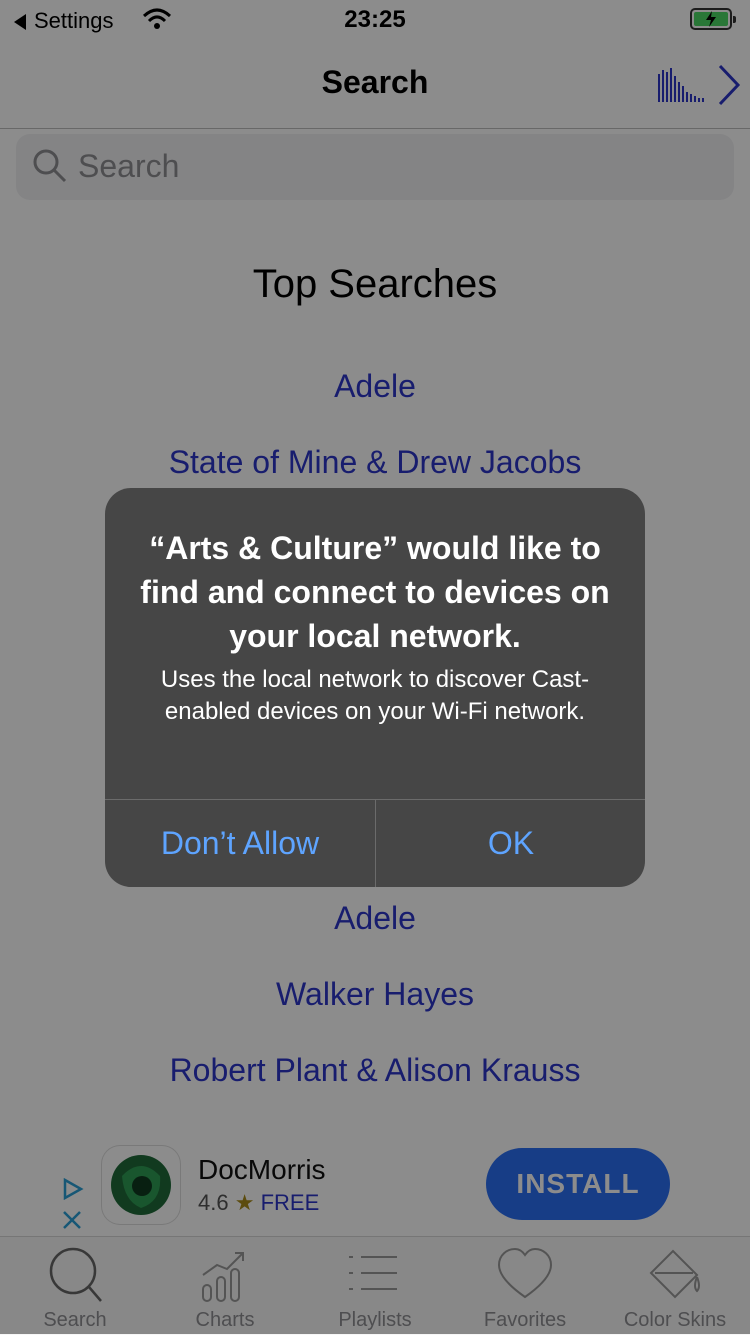  I want to click on ok-button: OK, so click(510, 843).